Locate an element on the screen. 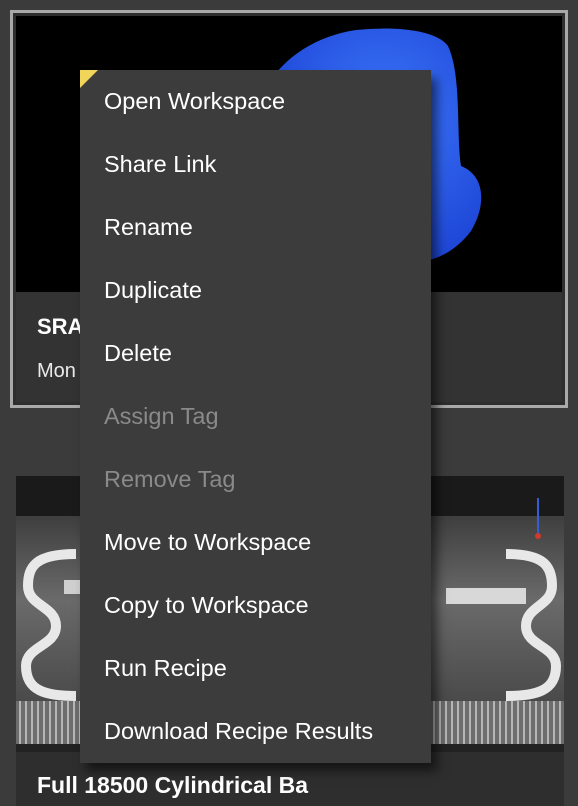 The height and width of the screenshot is (806, 578). card-date: Mon is located at coordinates (56, 371).